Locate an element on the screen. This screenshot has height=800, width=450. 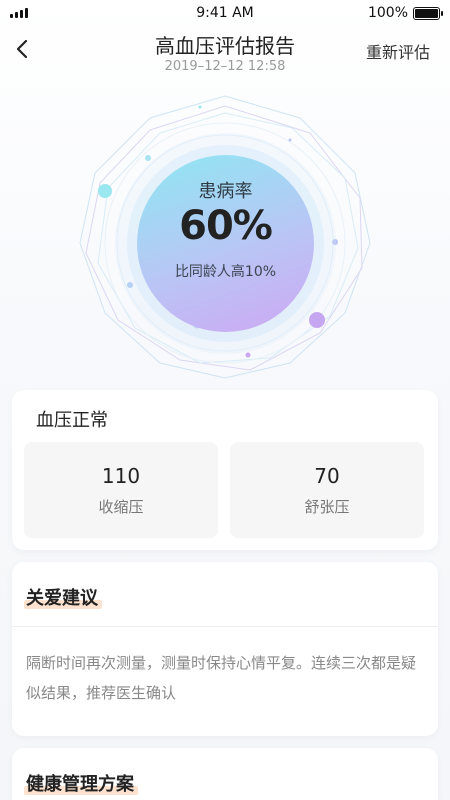
risk-circle: 患病率 60% 比同龄人高10% is located at coordinates (225, 243).